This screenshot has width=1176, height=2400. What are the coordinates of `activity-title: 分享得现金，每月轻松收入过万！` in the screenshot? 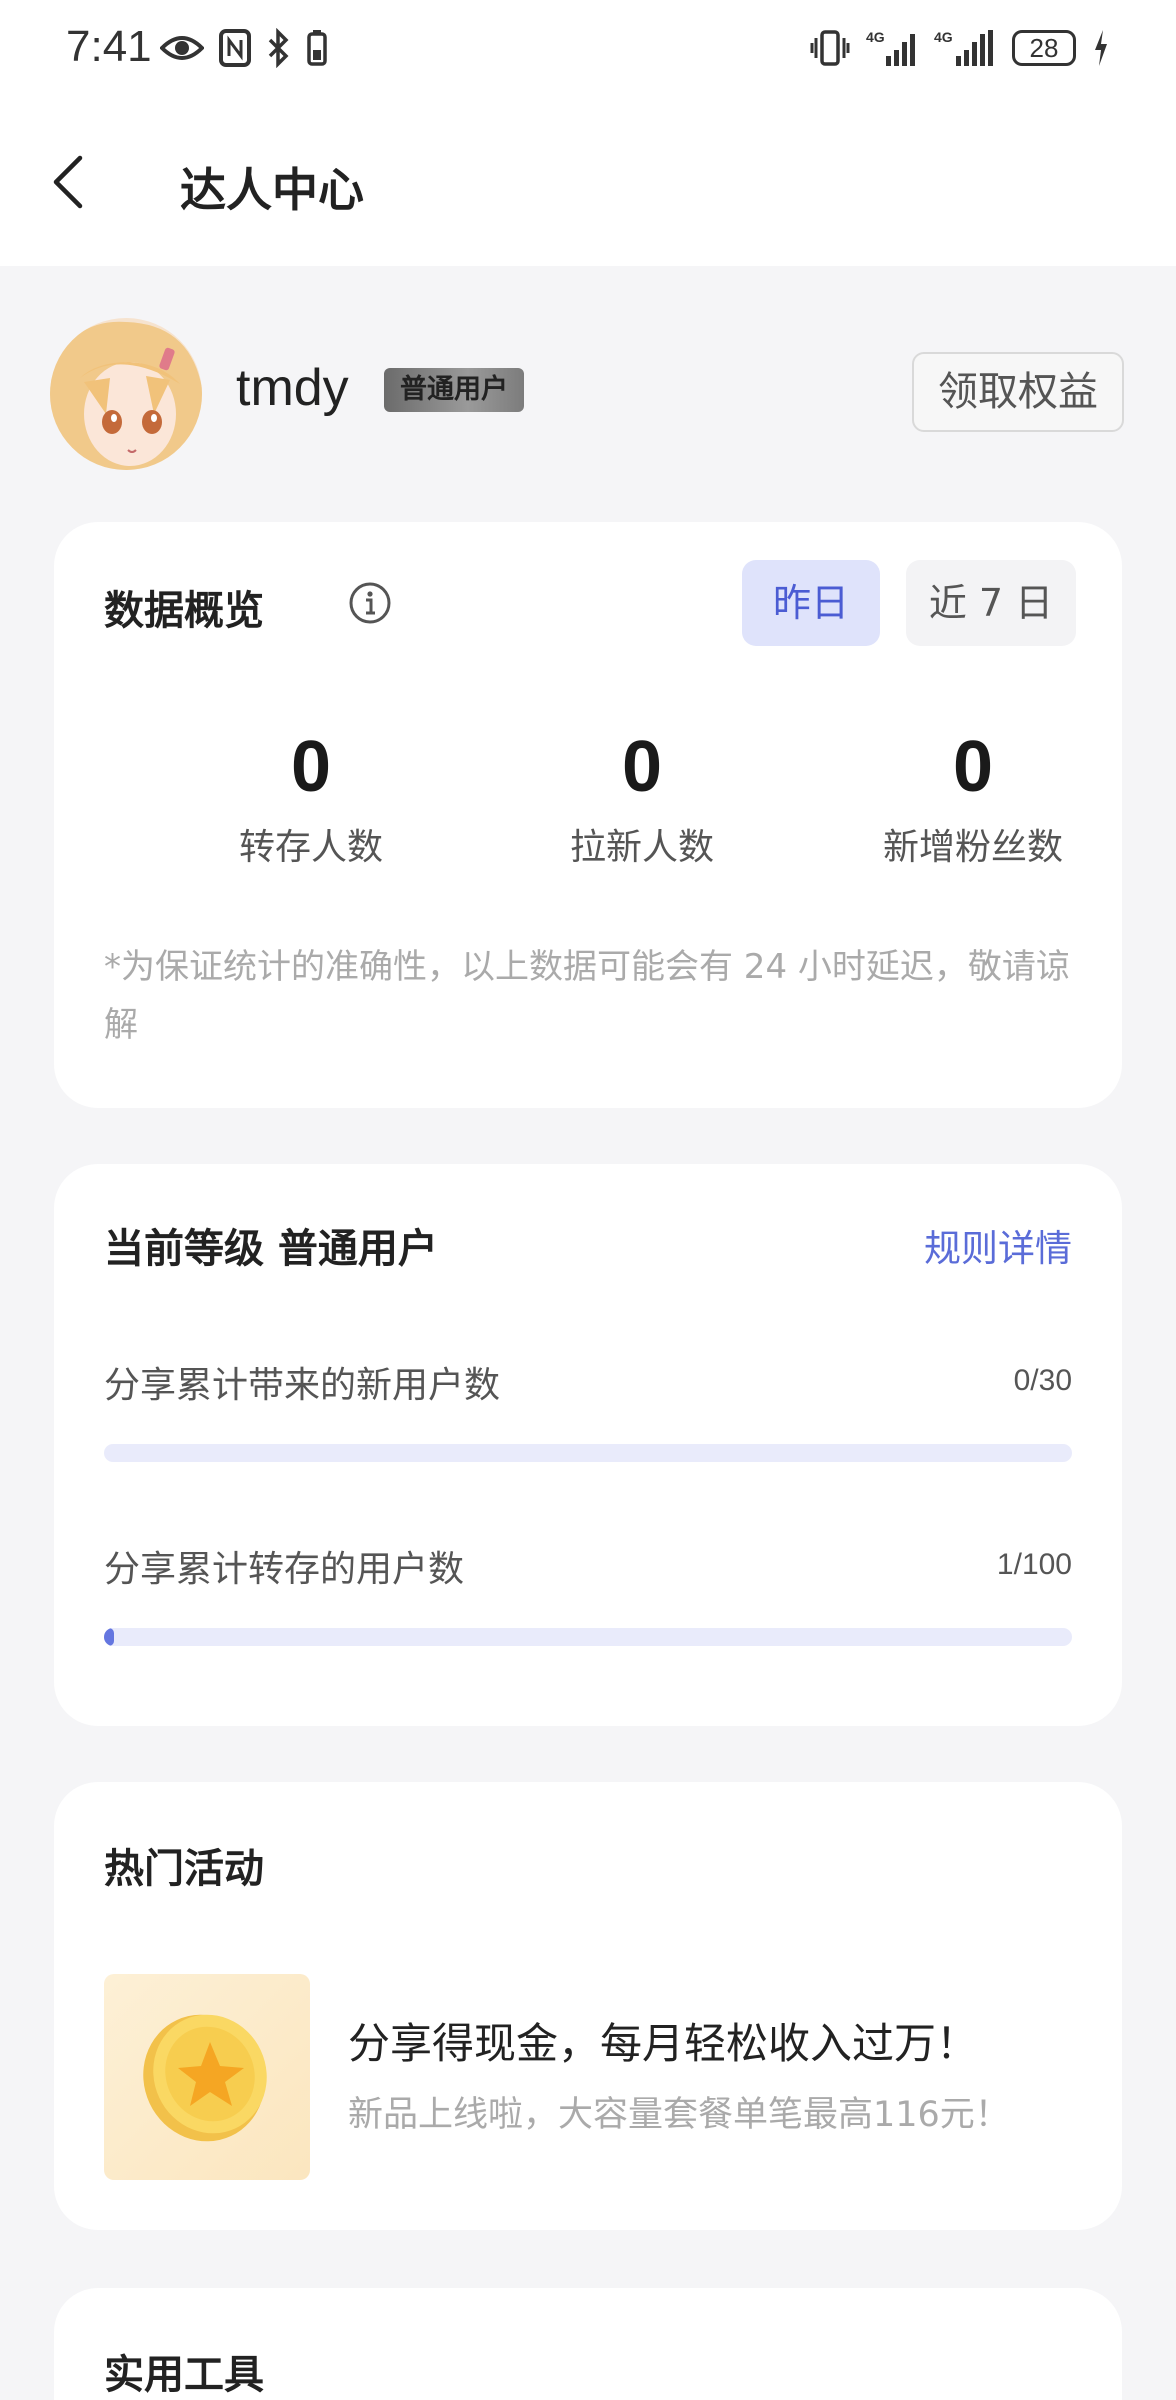 It's located at (663, 2043).